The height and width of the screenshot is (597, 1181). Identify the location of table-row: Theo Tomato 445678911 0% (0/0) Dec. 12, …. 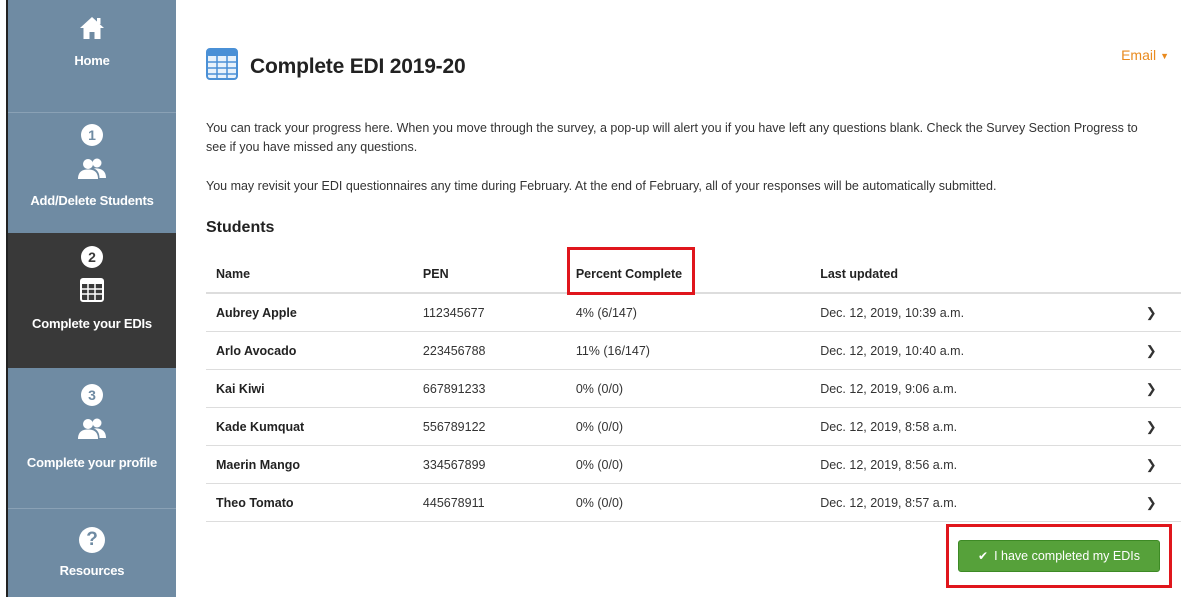
(693, 502).